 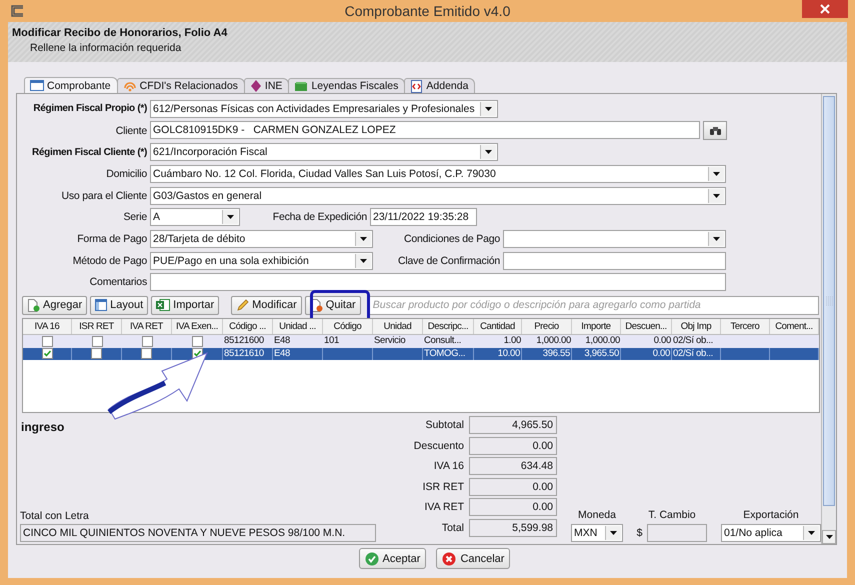 I want to click on total-label: ISR RET, so click(x=443, y=486).